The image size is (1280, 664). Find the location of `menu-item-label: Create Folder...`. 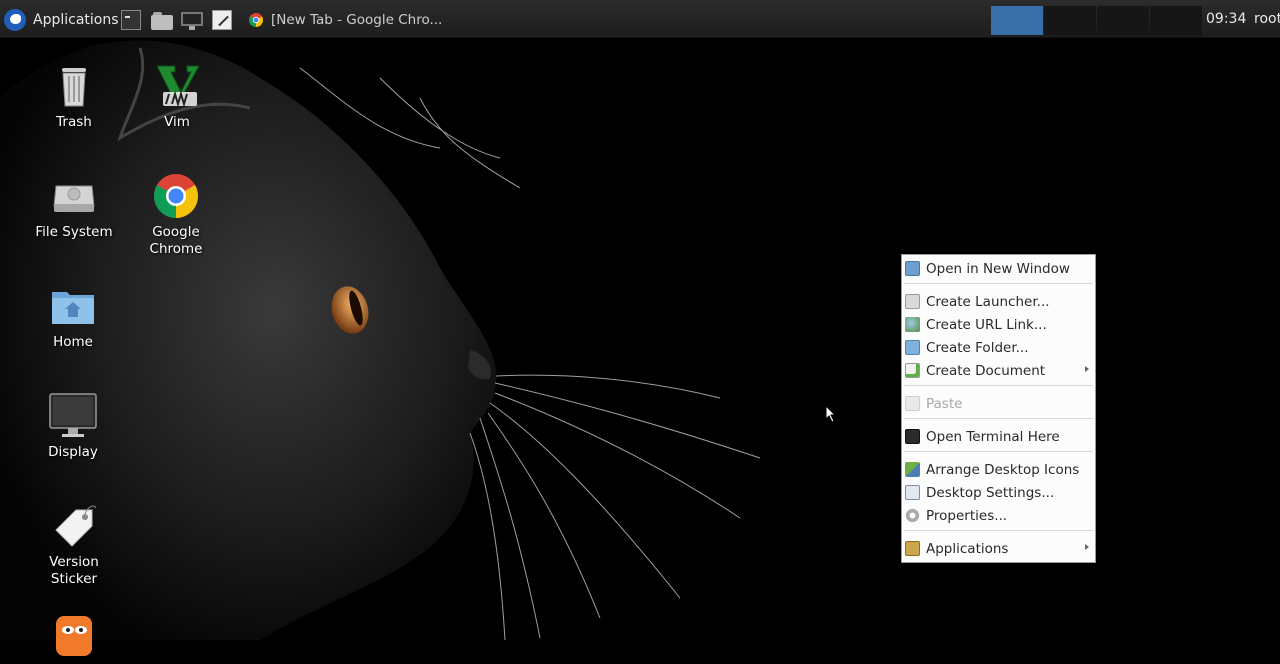

menu-item-label: Create Folder... is located at coordinates (977, 347).